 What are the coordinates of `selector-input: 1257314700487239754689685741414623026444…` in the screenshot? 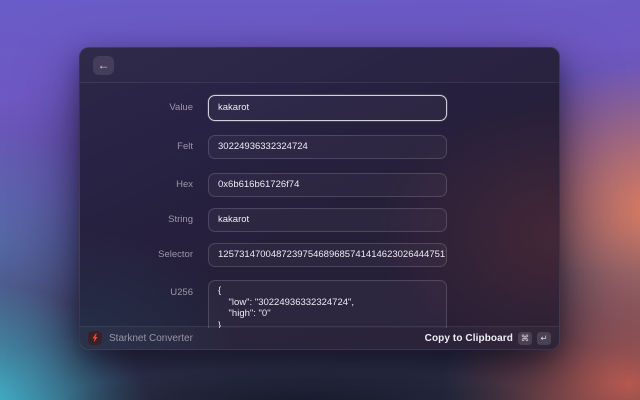 It's located at (327, 255).